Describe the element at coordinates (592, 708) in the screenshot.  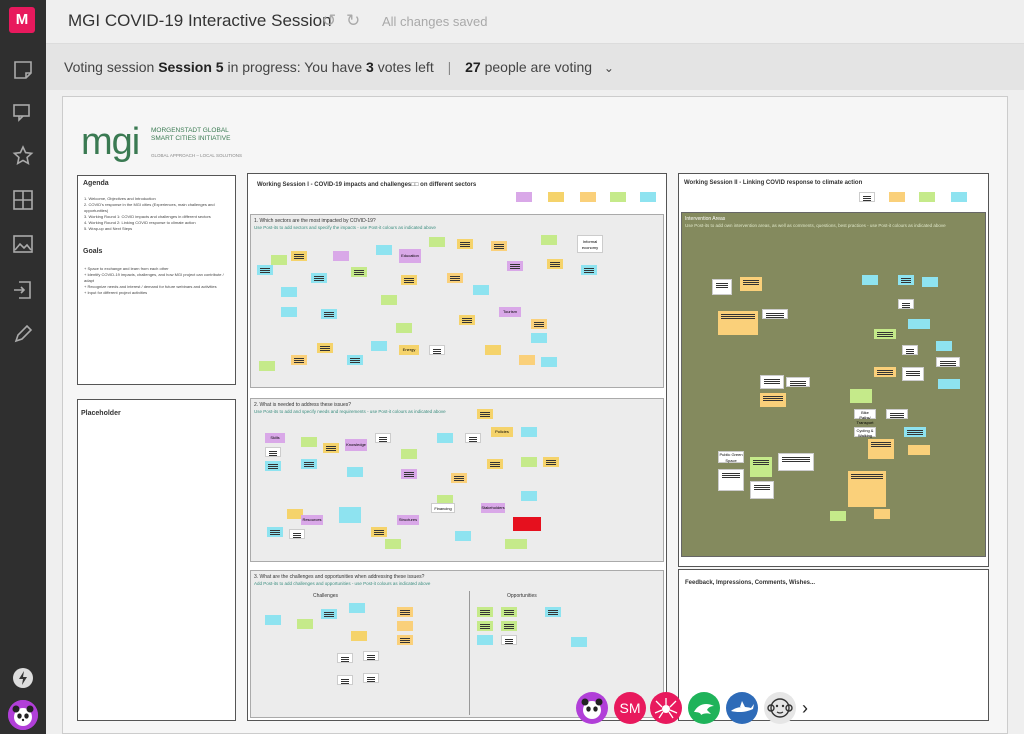
I see `panda-icon` at that location.